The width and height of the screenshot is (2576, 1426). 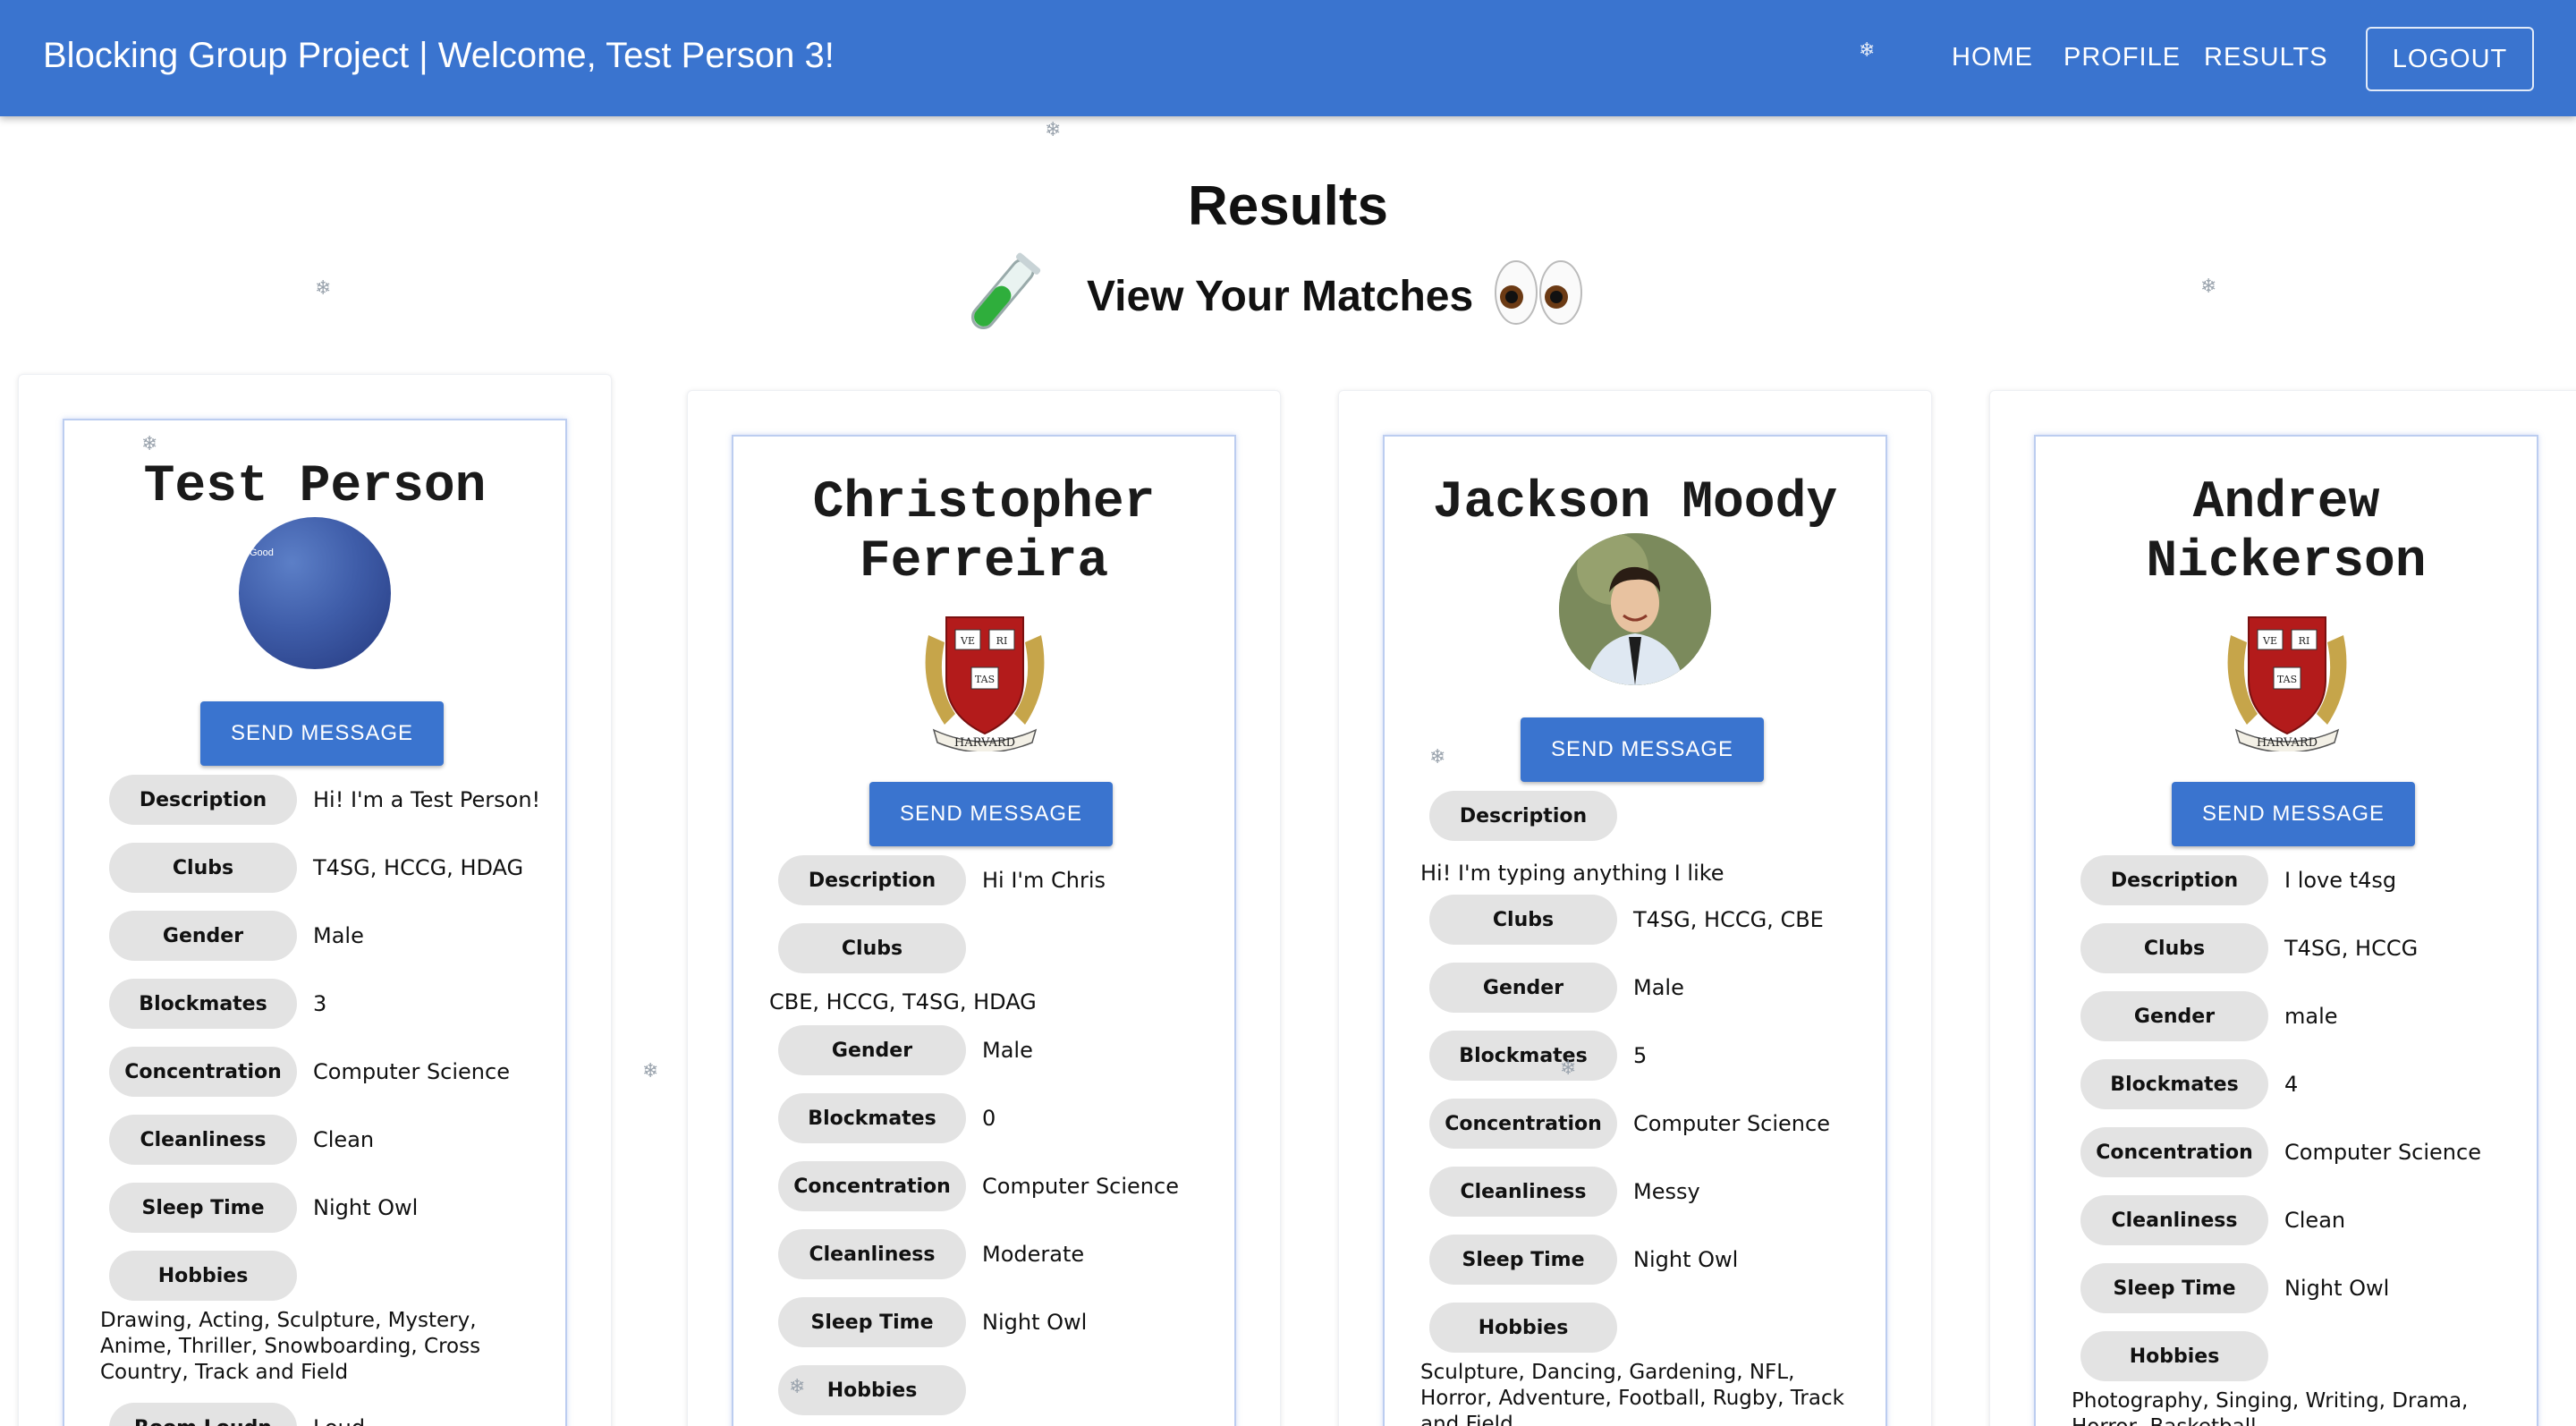 What do you see at coordinates (1572, 874) in the screenshot?
I see `field-value: Hi! I'm typing anything I like` at bounding box center [1572, 874].